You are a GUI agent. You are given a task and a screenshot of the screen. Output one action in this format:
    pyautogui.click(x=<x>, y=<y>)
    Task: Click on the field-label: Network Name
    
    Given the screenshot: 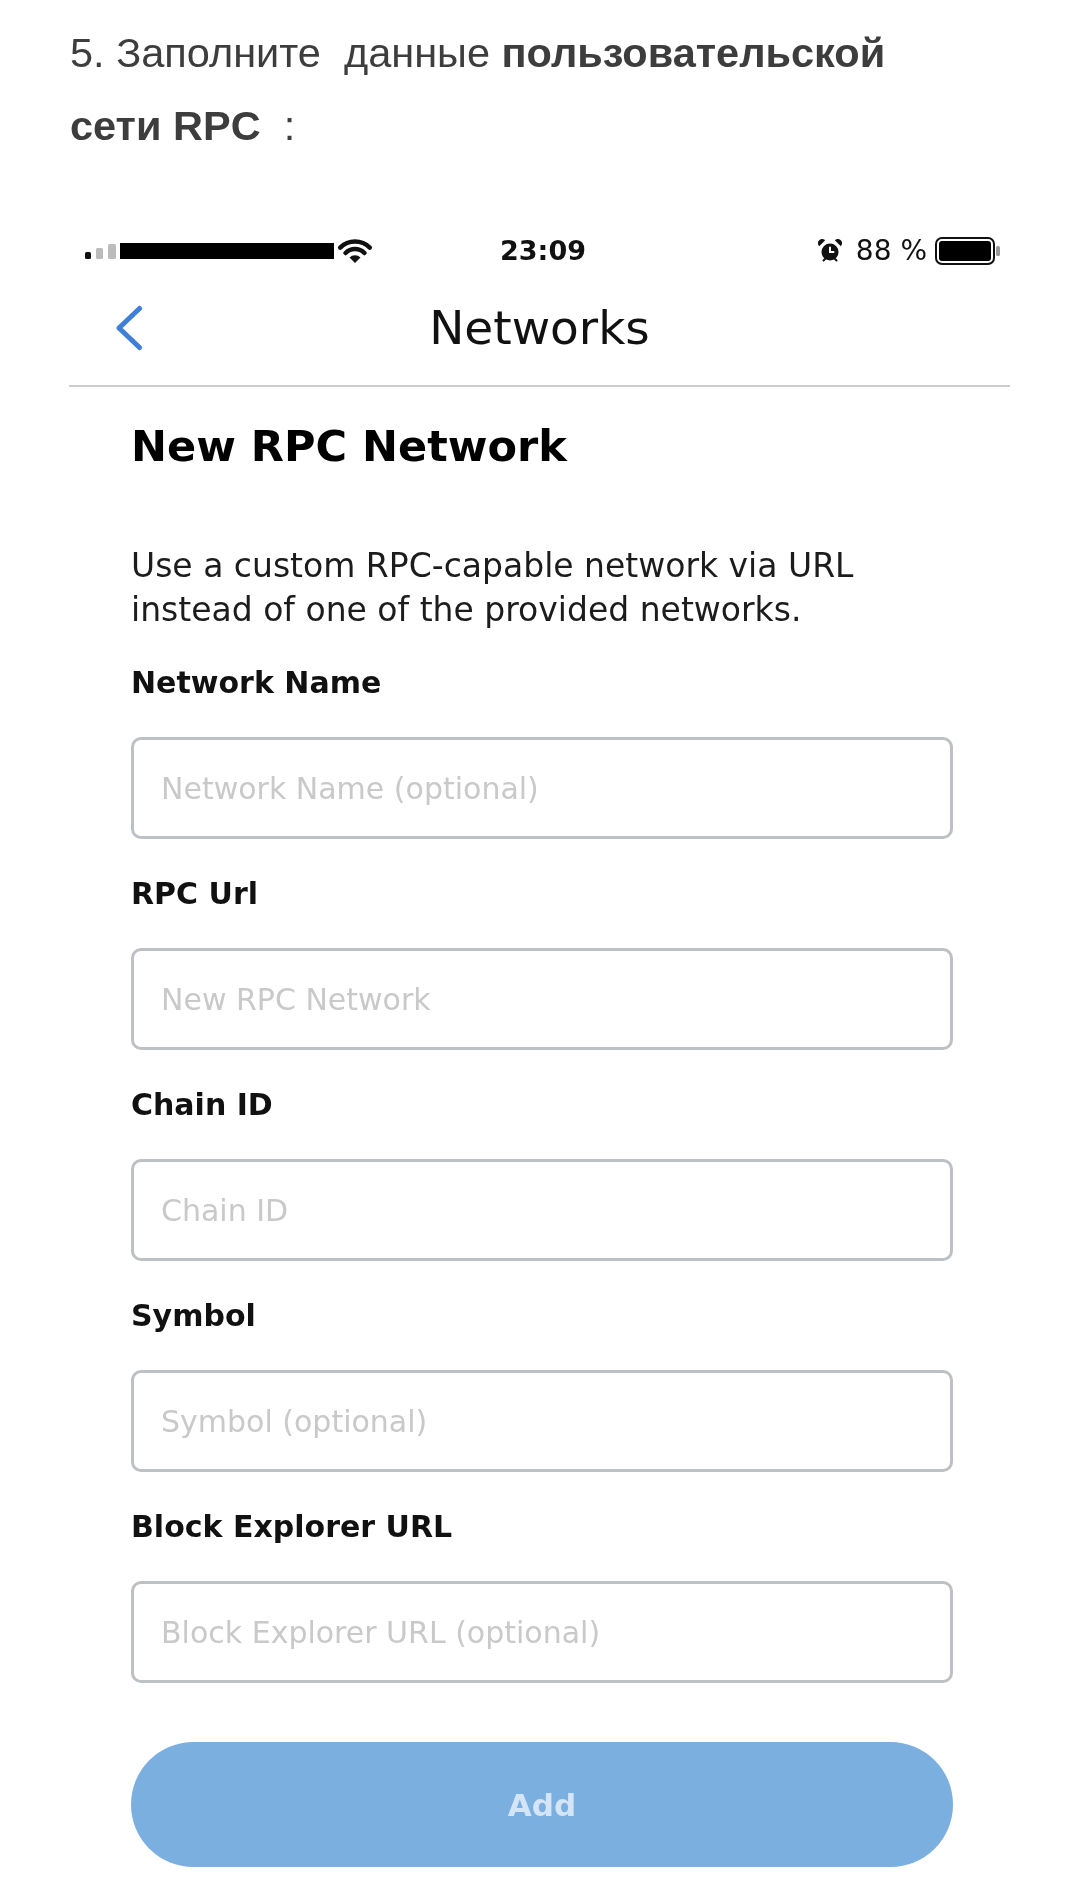 What is the action you would take?
    pyautogui.click(x=256, y=683)
    